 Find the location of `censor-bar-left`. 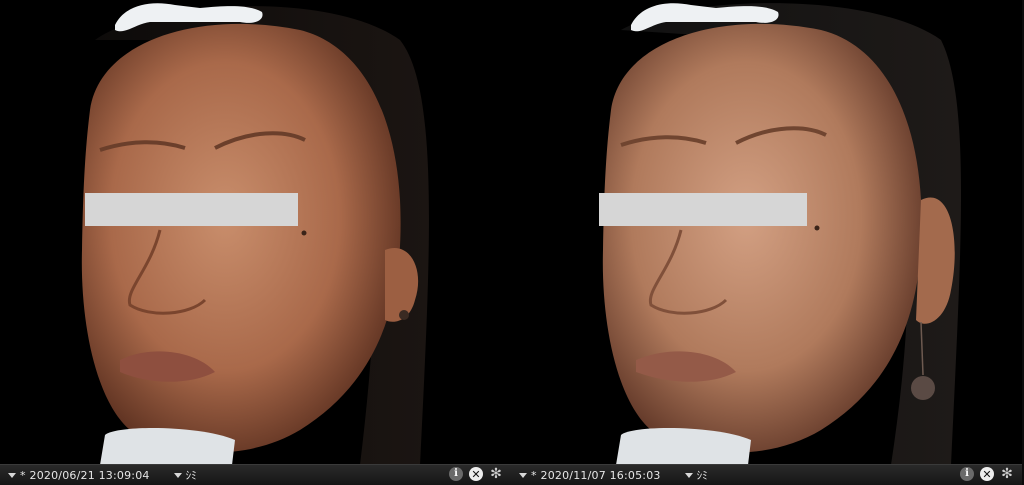

censor-bar-left is located at coordinates (191, 209).